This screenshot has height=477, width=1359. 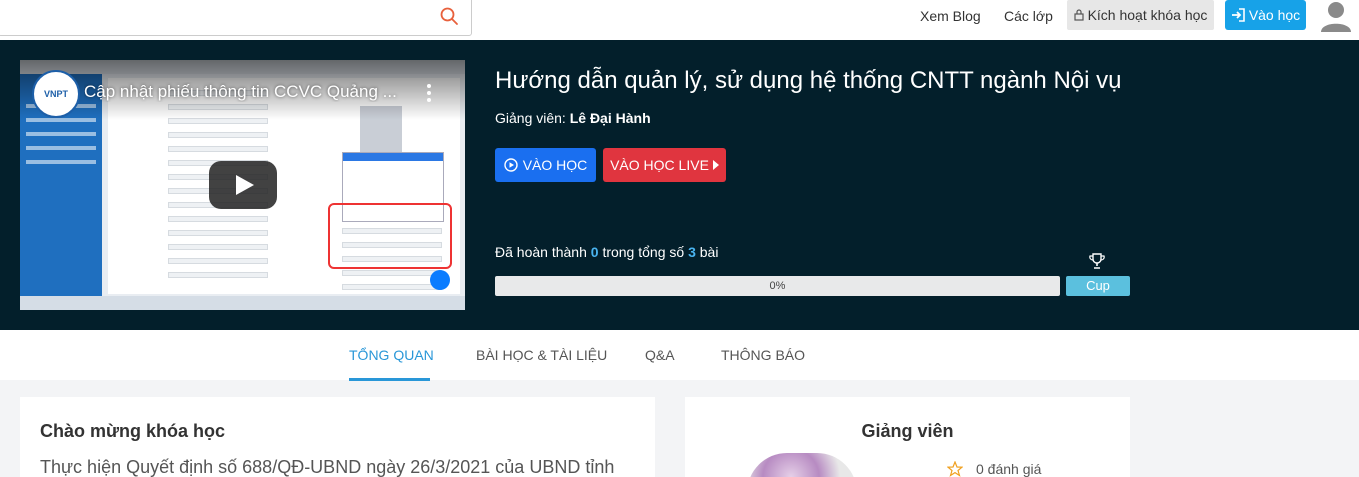 What do you see at coordinates (1098, 286) in the screenshot?
I see `cup-button: Cup` at bounding box center [1098, 286].